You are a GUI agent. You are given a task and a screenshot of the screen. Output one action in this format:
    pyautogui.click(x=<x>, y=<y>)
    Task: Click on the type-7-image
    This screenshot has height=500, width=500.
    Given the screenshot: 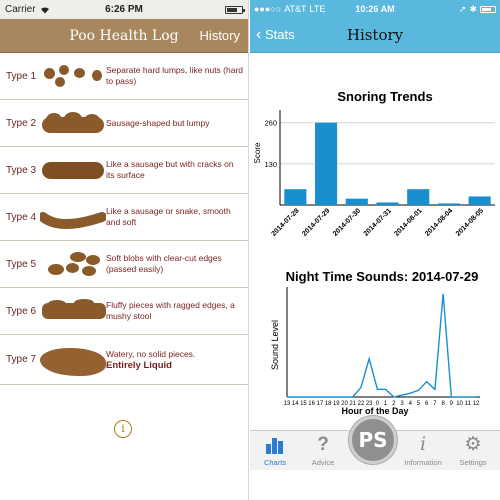 What is the action you would take?
    pyautogui.click(x=73, y=360)
    